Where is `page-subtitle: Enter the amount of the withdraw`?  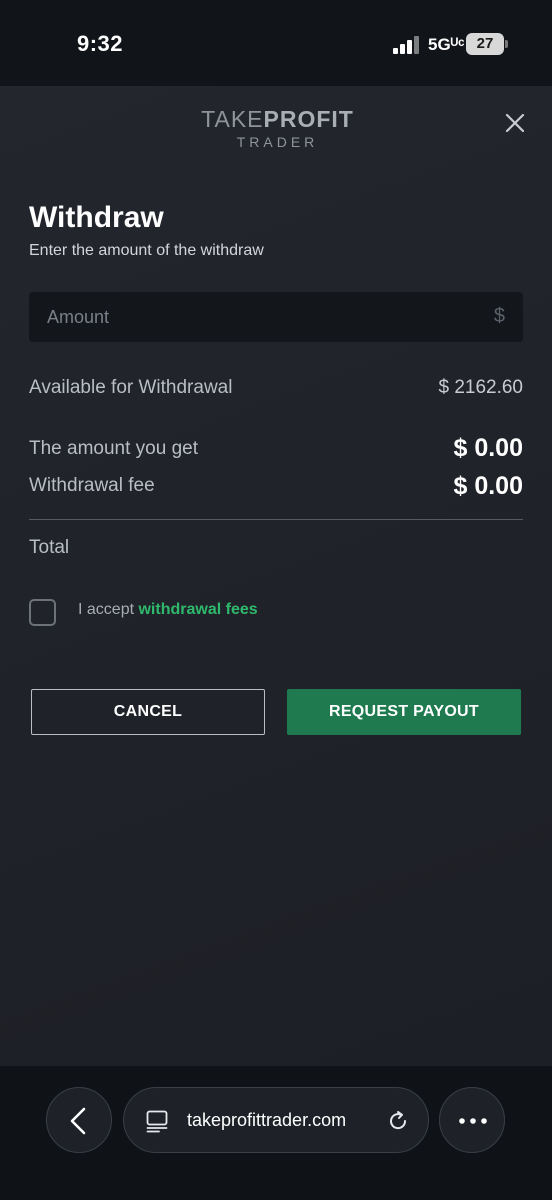
page-subtitle: Enter the amount of the withdraw is located at coordinates (146, 250).